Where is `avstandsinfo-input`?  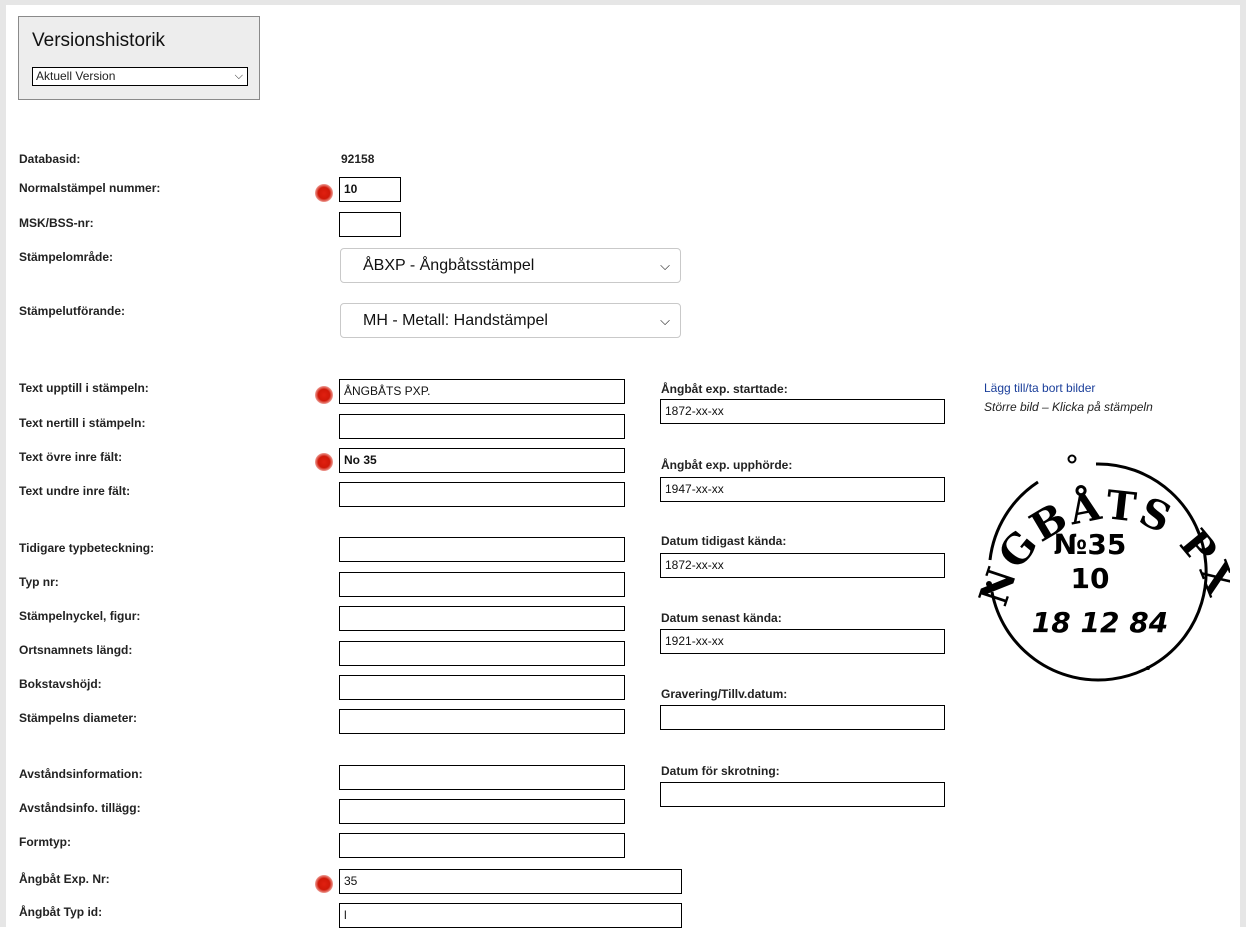 avstandsinfo-input is located at coordinates (482, 777).